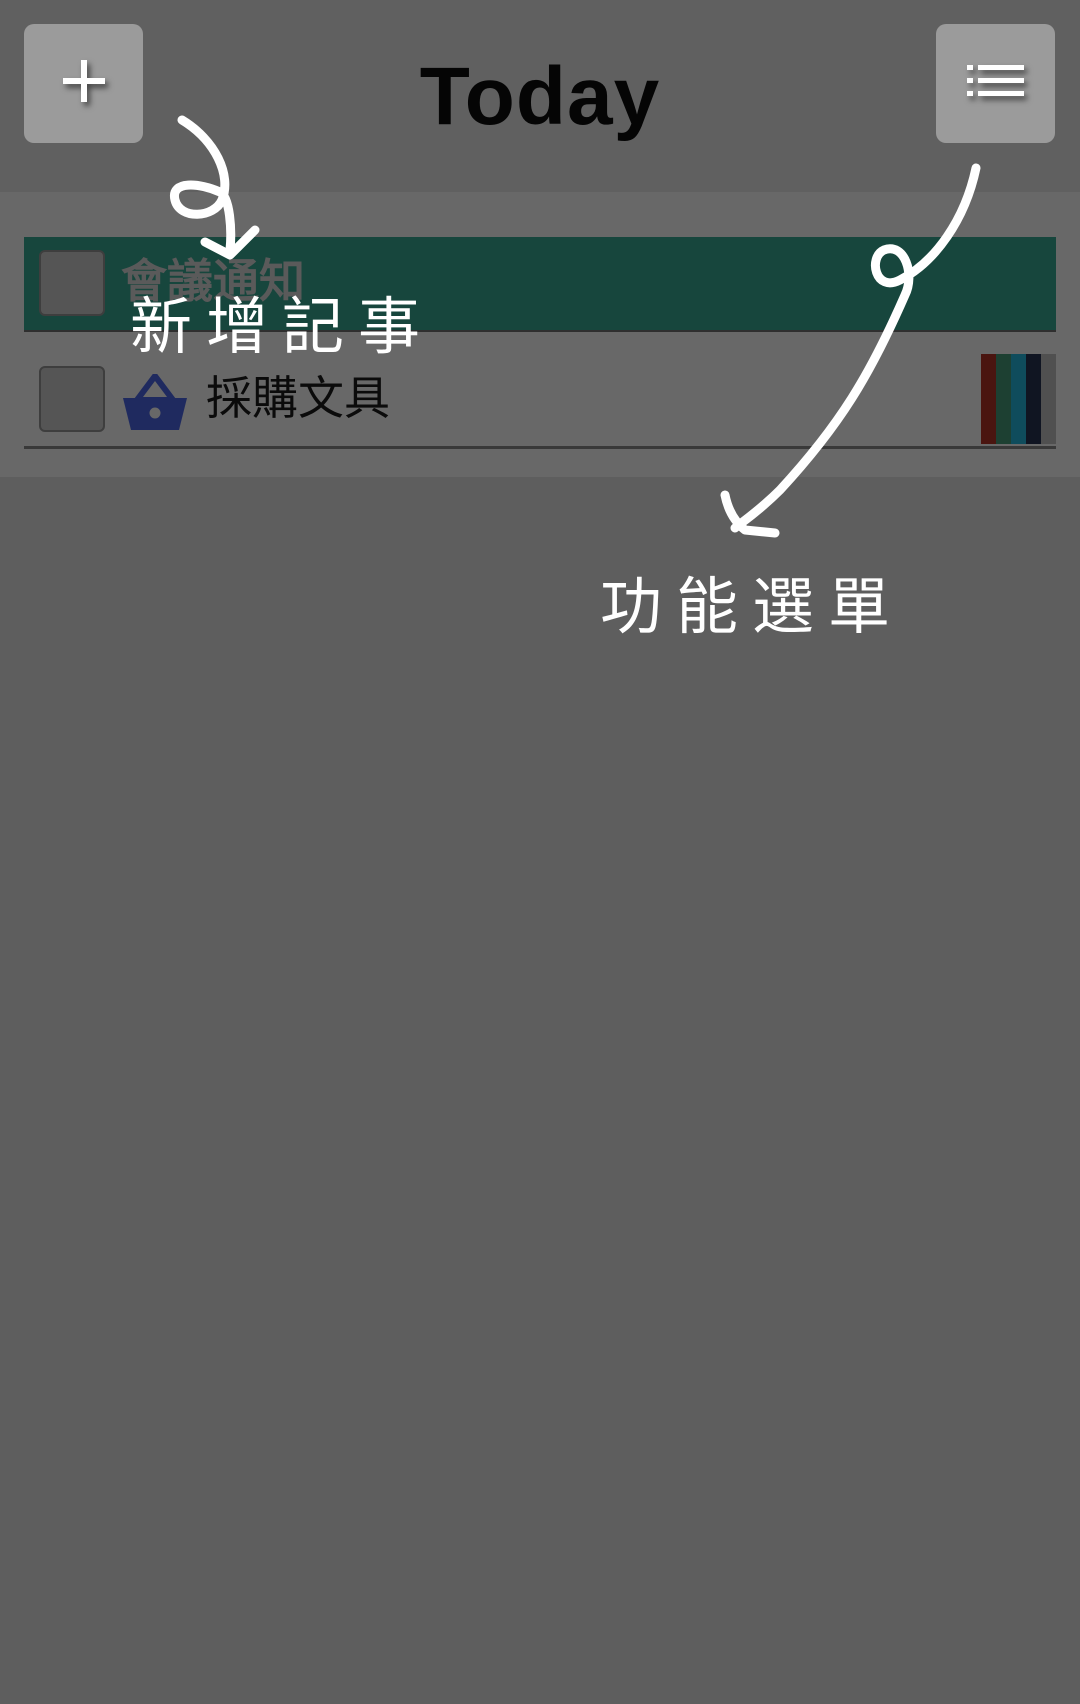  I want to click on menu-button, so click(995, 83).